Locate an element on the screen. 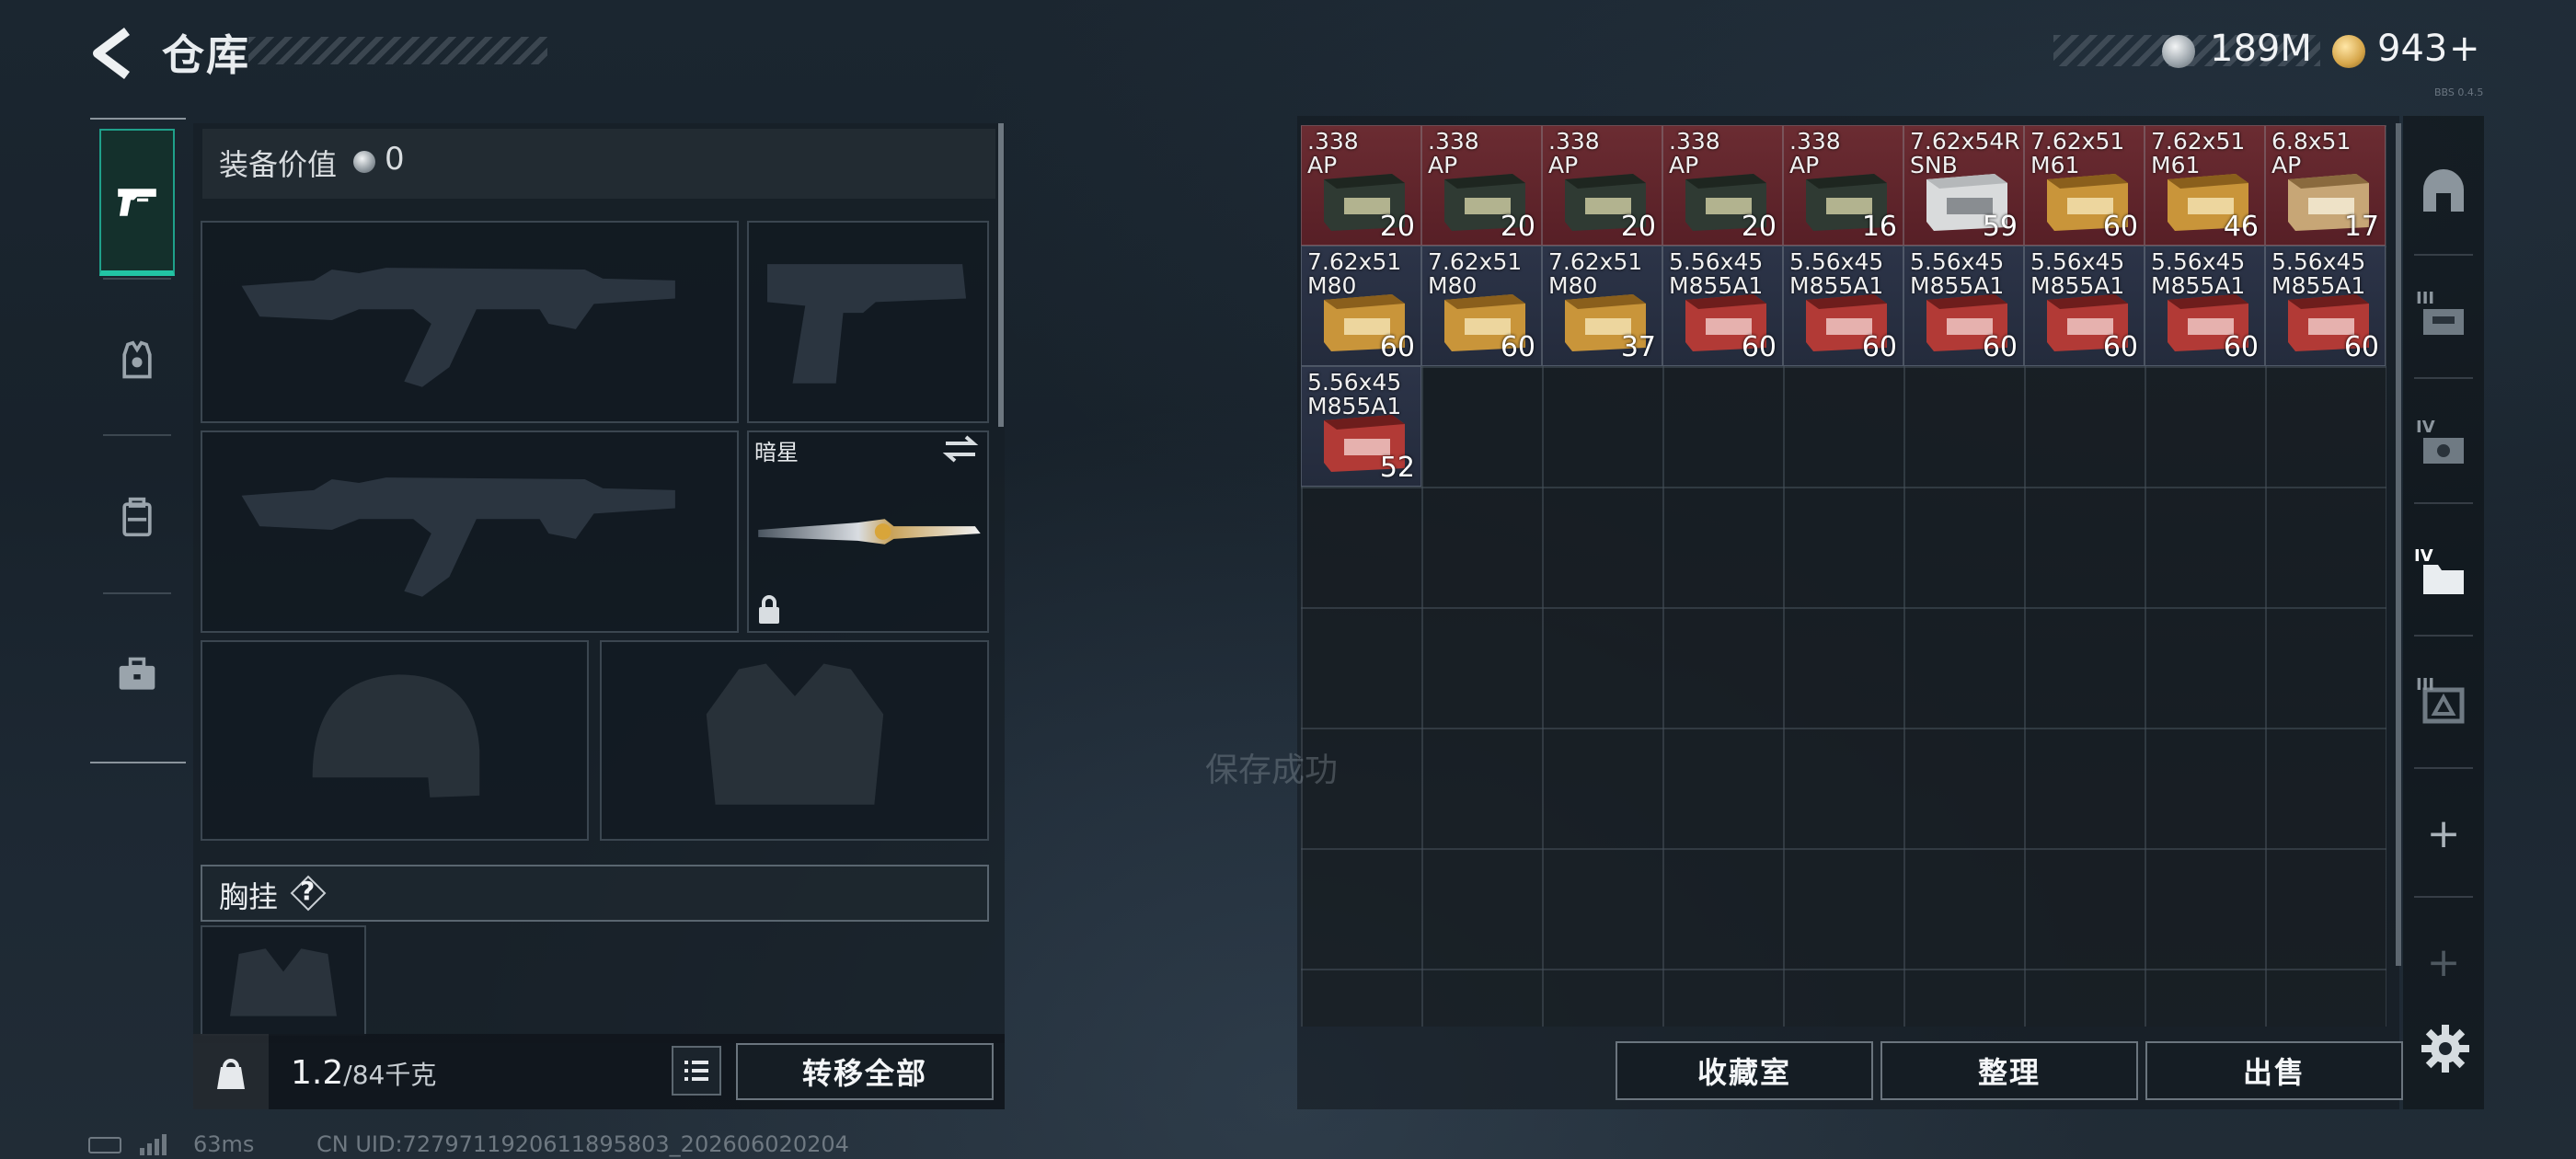  list-view-button is located at coordinates (696, 1071).